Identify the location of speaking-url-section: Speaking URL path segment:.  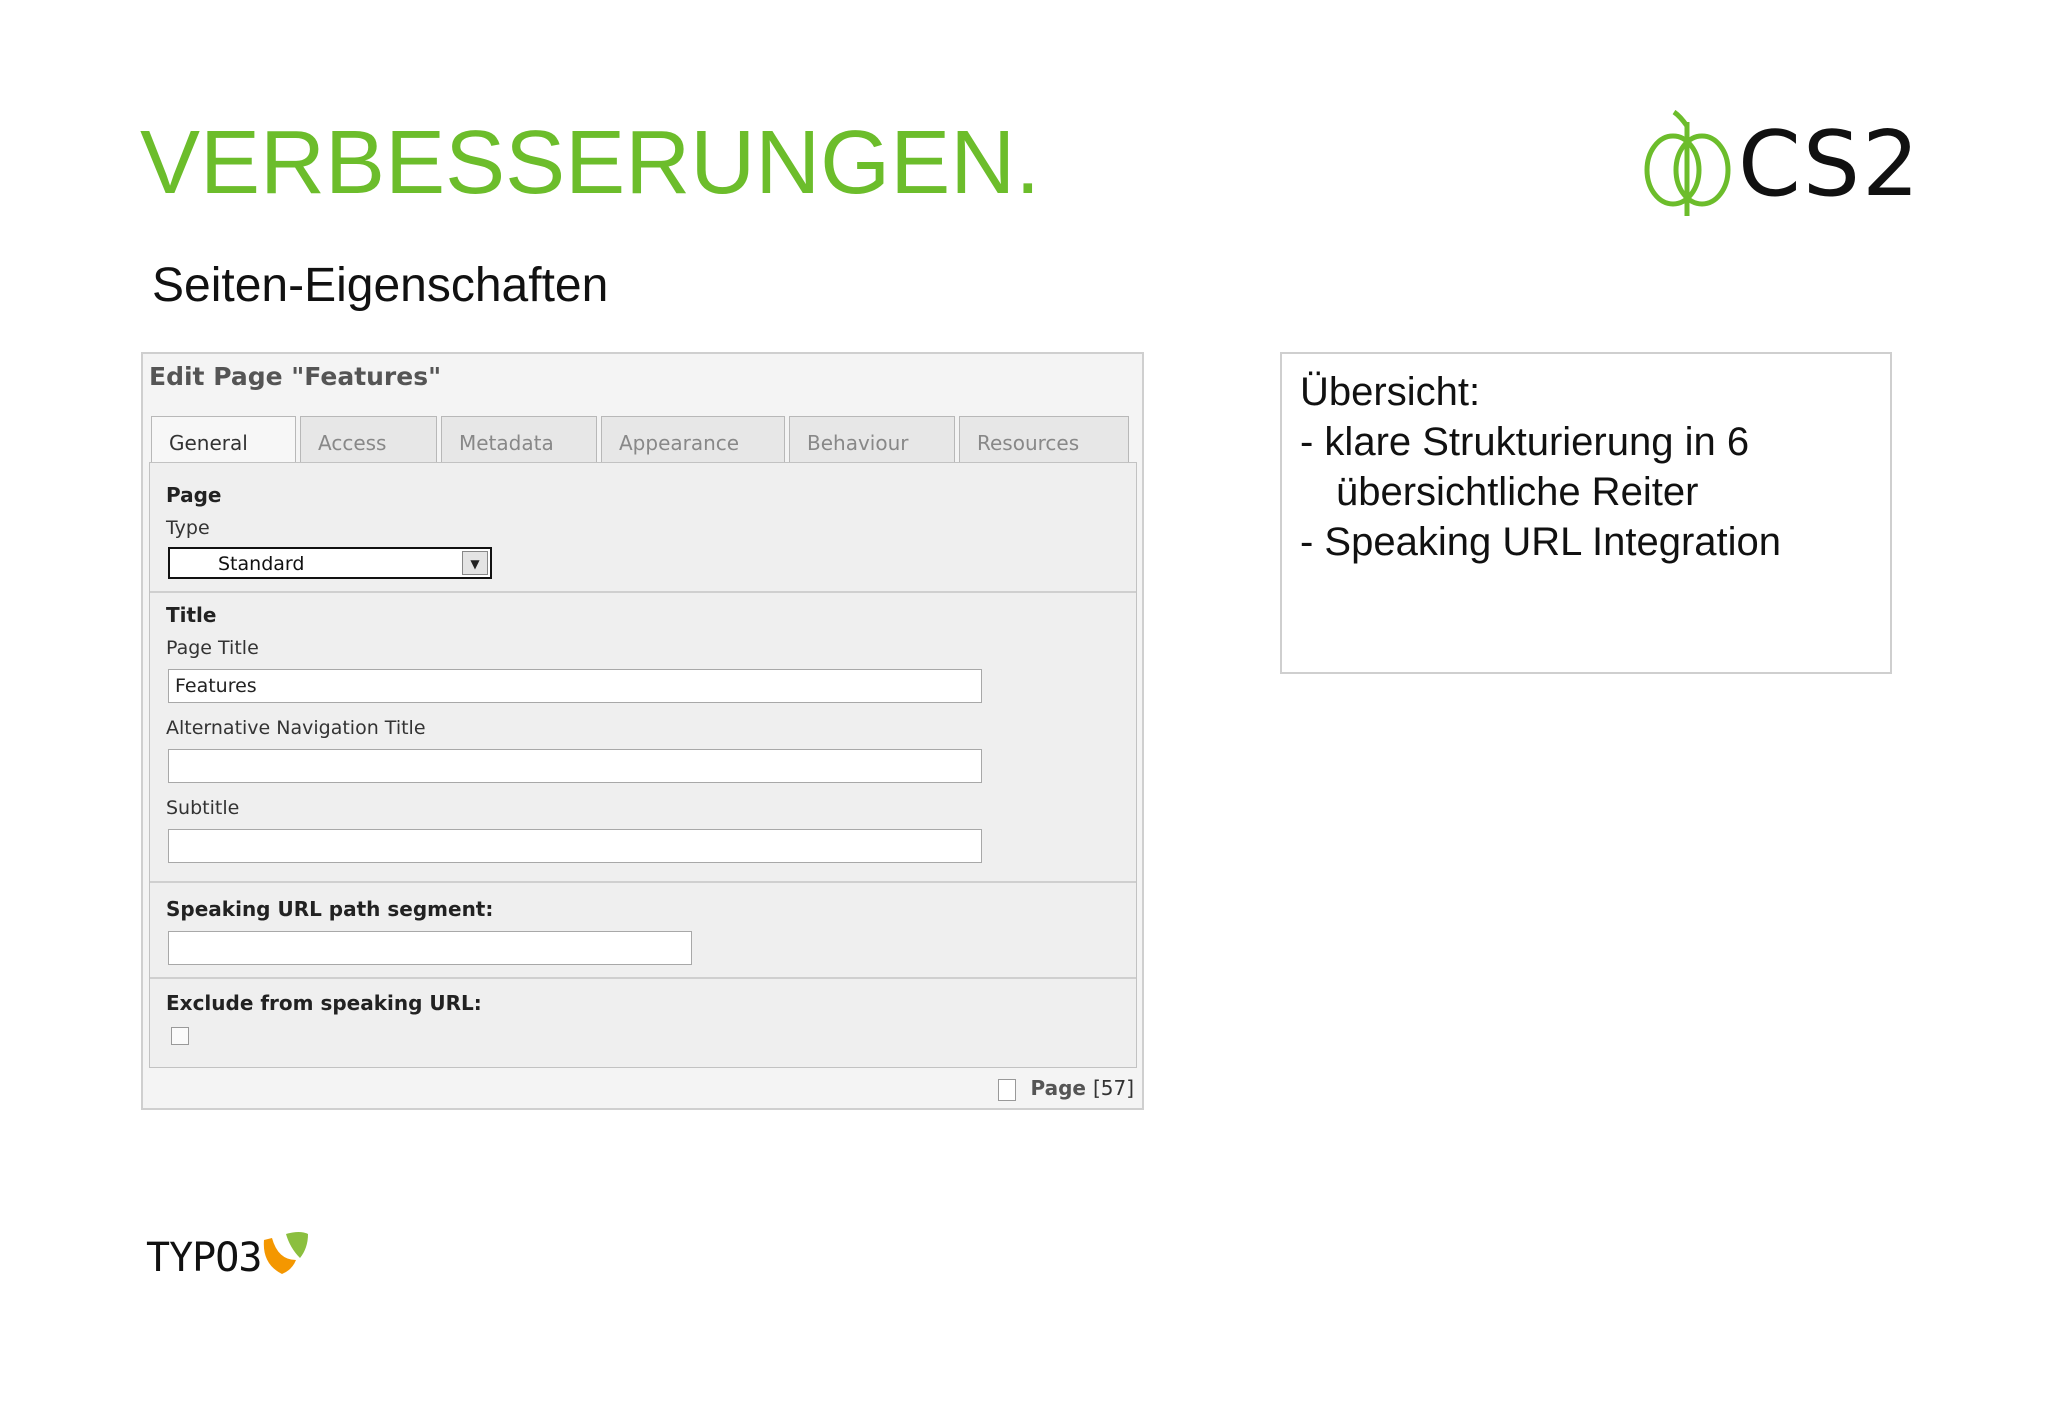
(643, 931).